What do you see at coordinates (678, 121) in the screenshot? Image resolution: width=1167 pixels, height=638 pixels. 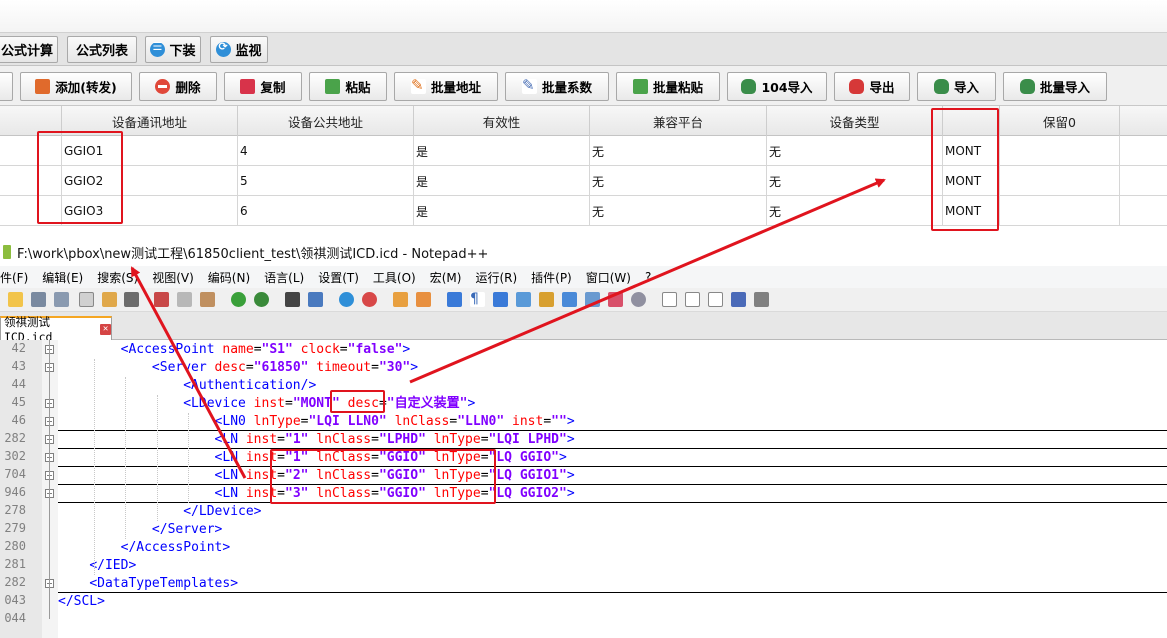 I see `column-header: 兼容平台` at bounding box center [678, 121].